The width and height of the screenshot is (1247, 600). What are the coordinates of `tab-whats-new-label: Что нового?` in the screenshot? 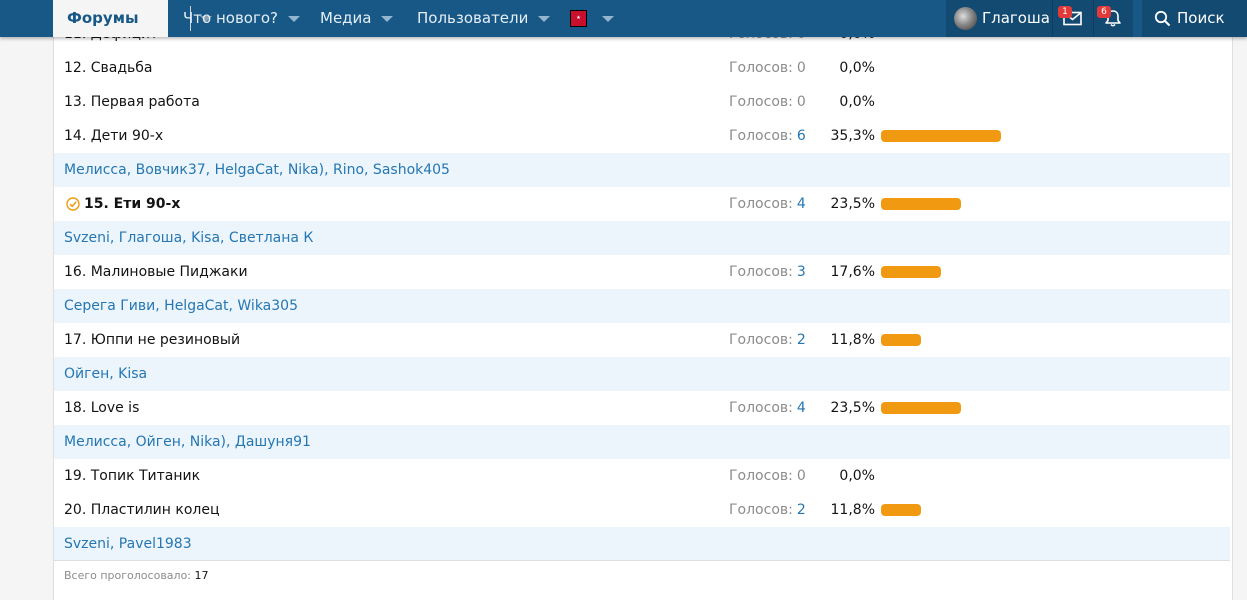 It's located at (230, 18).